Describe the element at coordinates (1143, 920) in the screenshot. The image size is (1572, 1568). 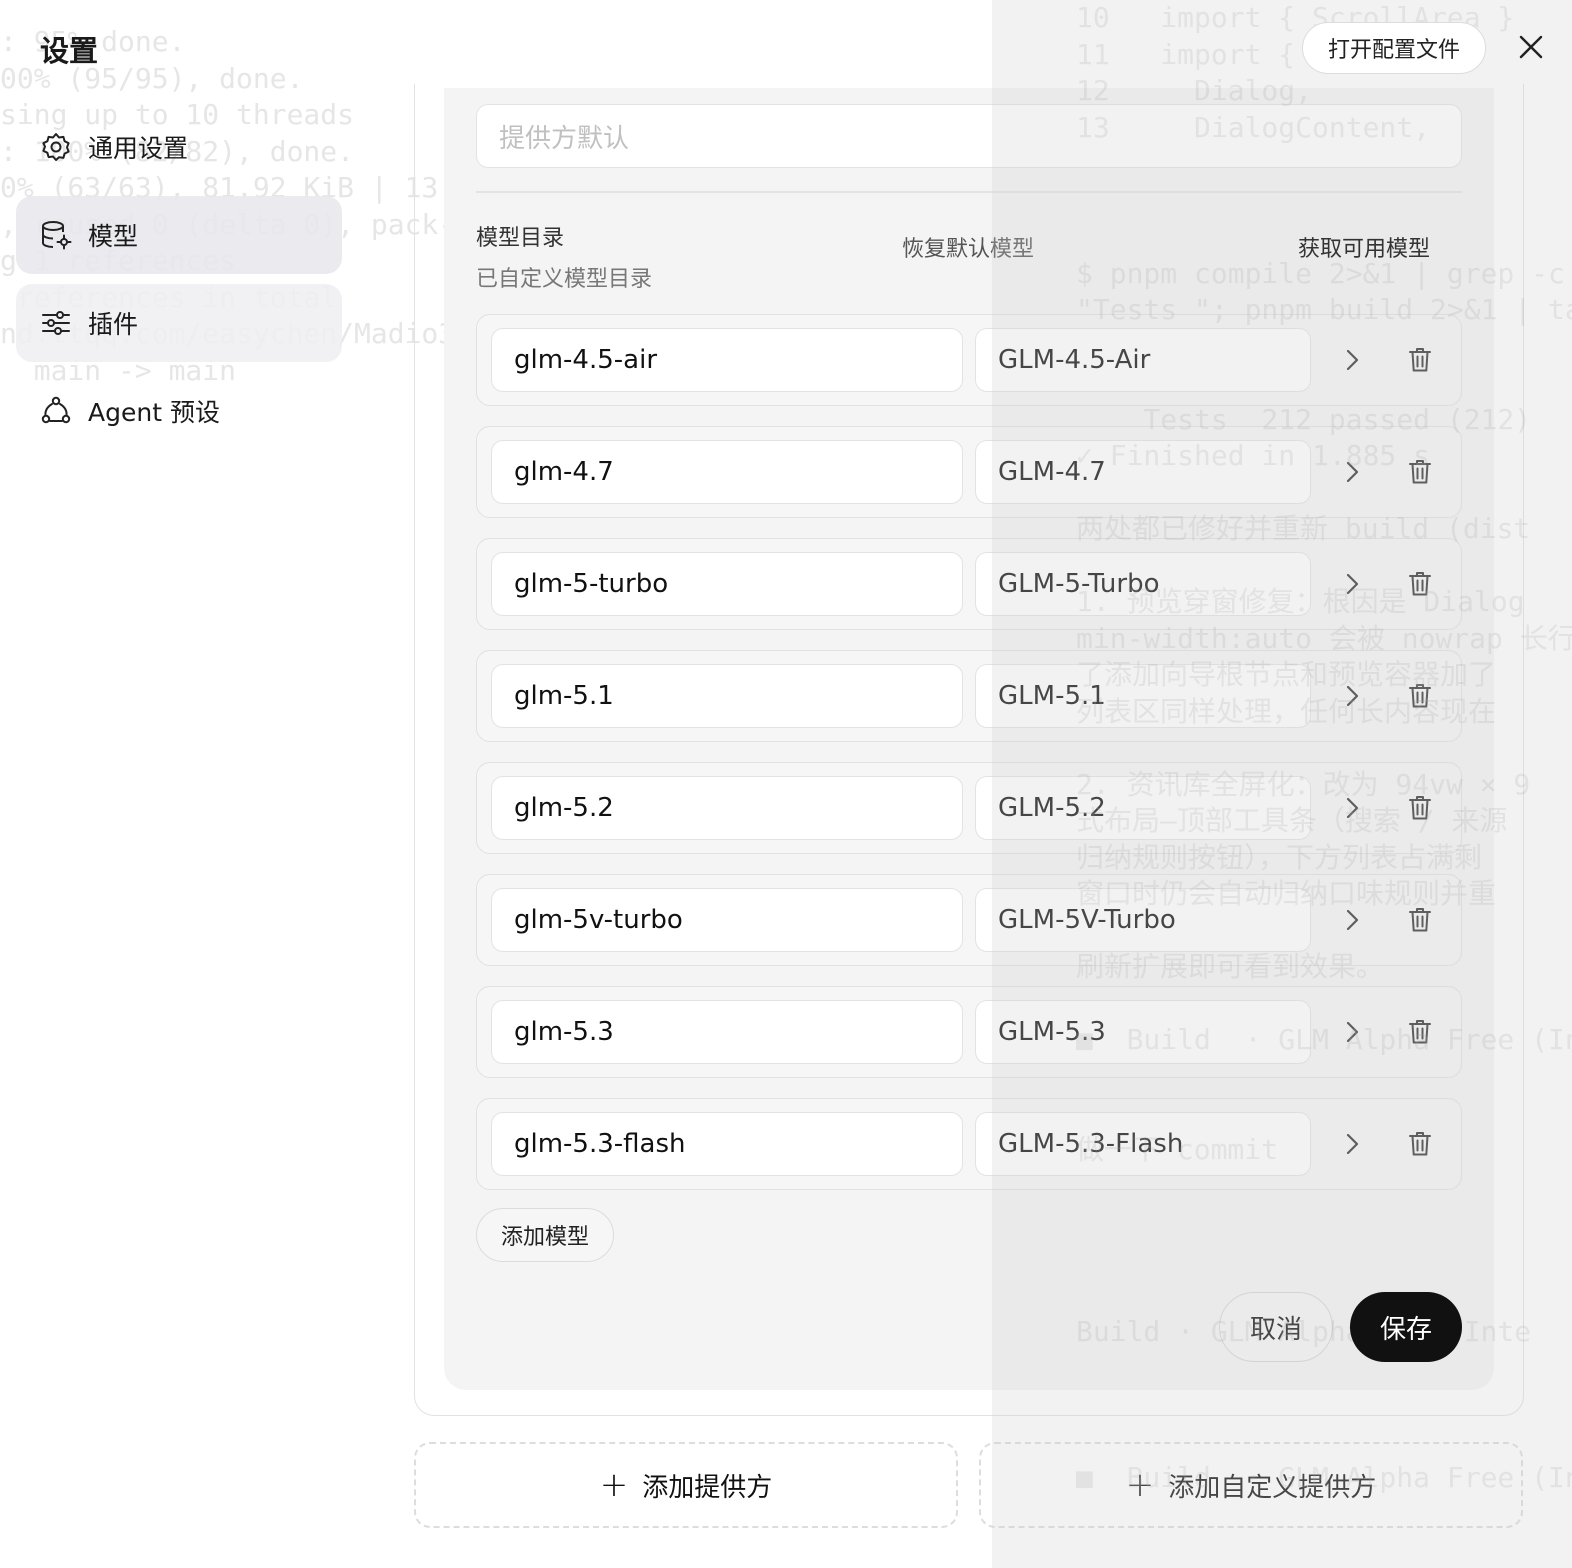
I see `model-name-input: GLM-5V-Turbo` at that location.